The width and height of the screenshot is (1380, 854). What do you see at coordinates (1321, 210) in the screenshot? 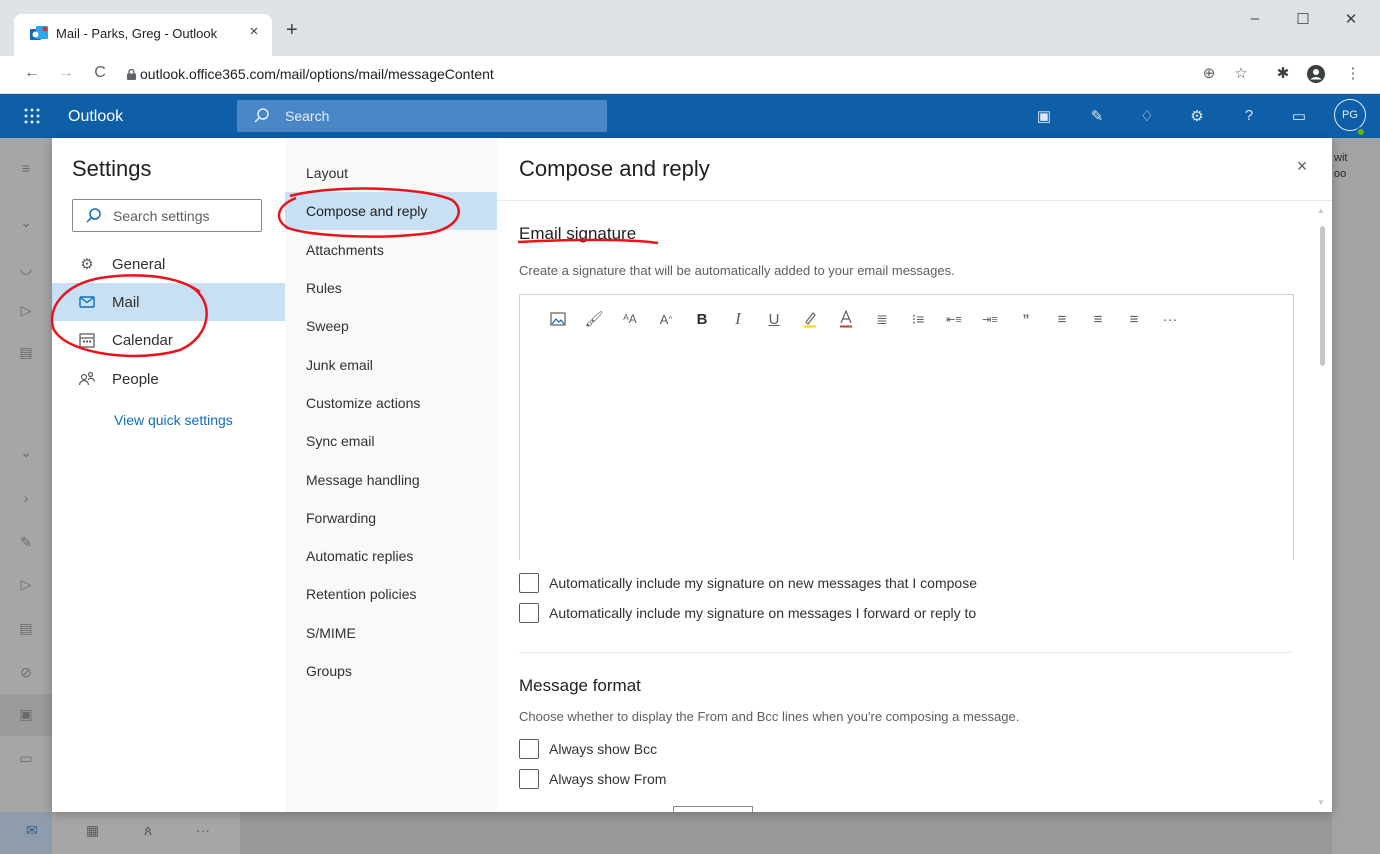
I see `scroll-up-arrow: ▲` at bounding box center [1321, 210].